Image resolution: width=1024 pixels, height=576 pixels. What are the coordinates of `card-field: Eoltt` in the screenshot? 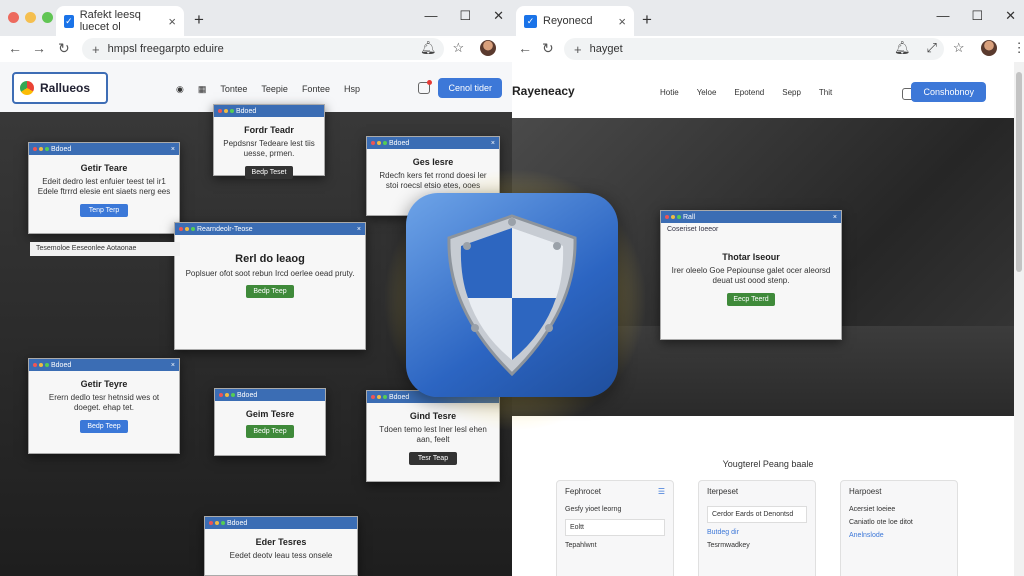 It's located at (615, 527).